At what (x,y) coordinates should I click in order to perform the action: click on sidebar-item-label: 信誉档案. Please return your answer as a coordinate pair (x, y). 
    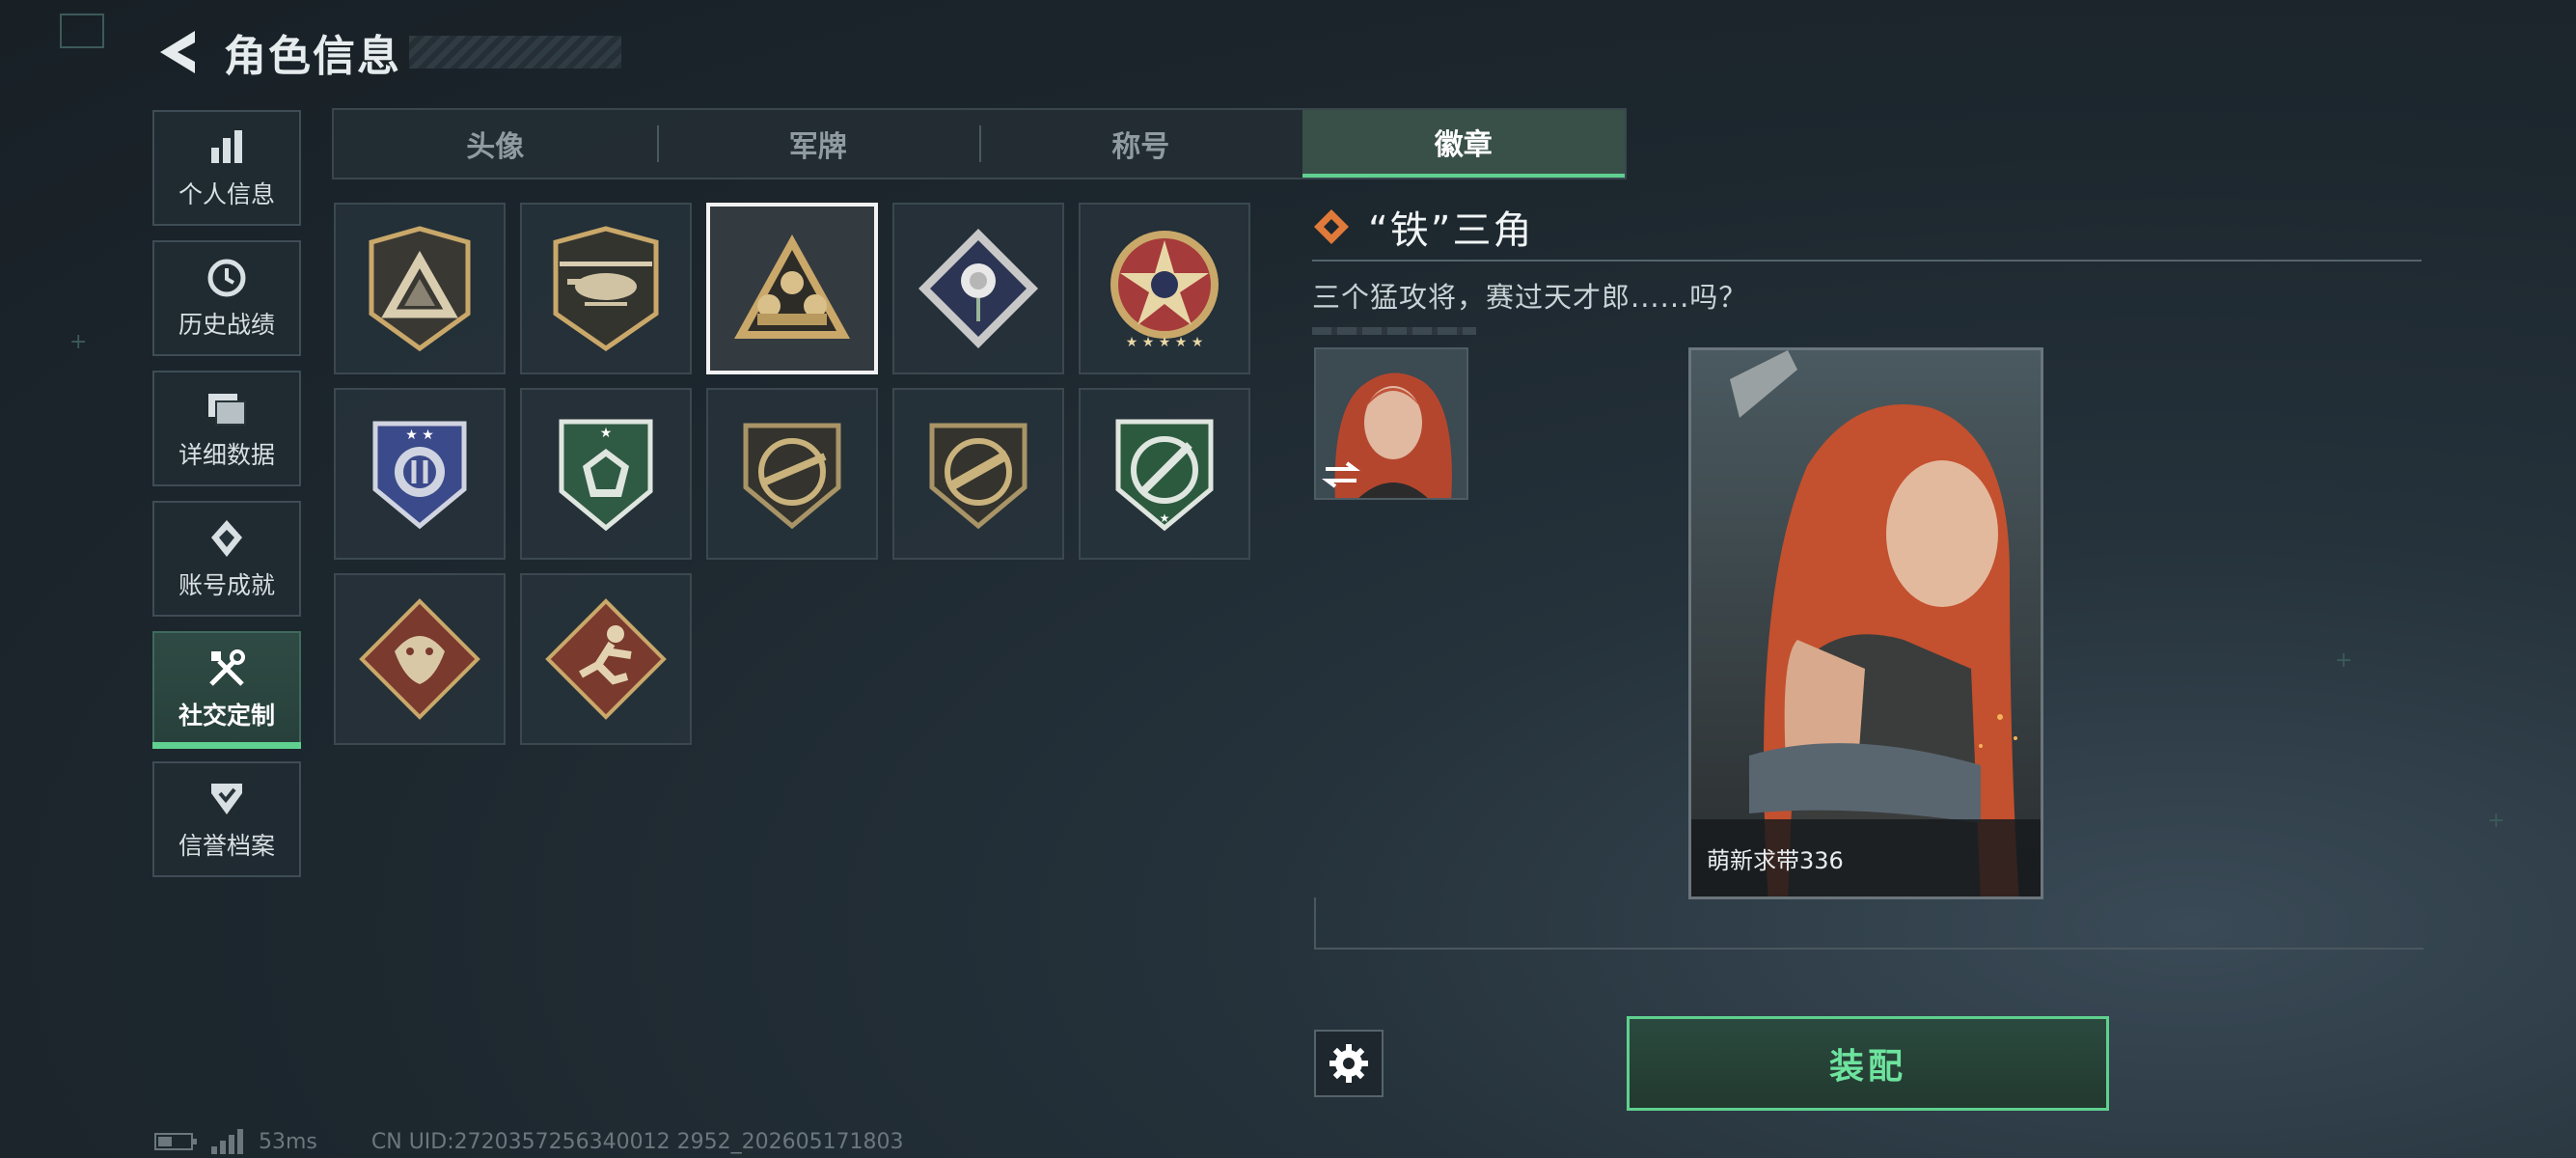
    Looking at the image, I should click on (227, 846).